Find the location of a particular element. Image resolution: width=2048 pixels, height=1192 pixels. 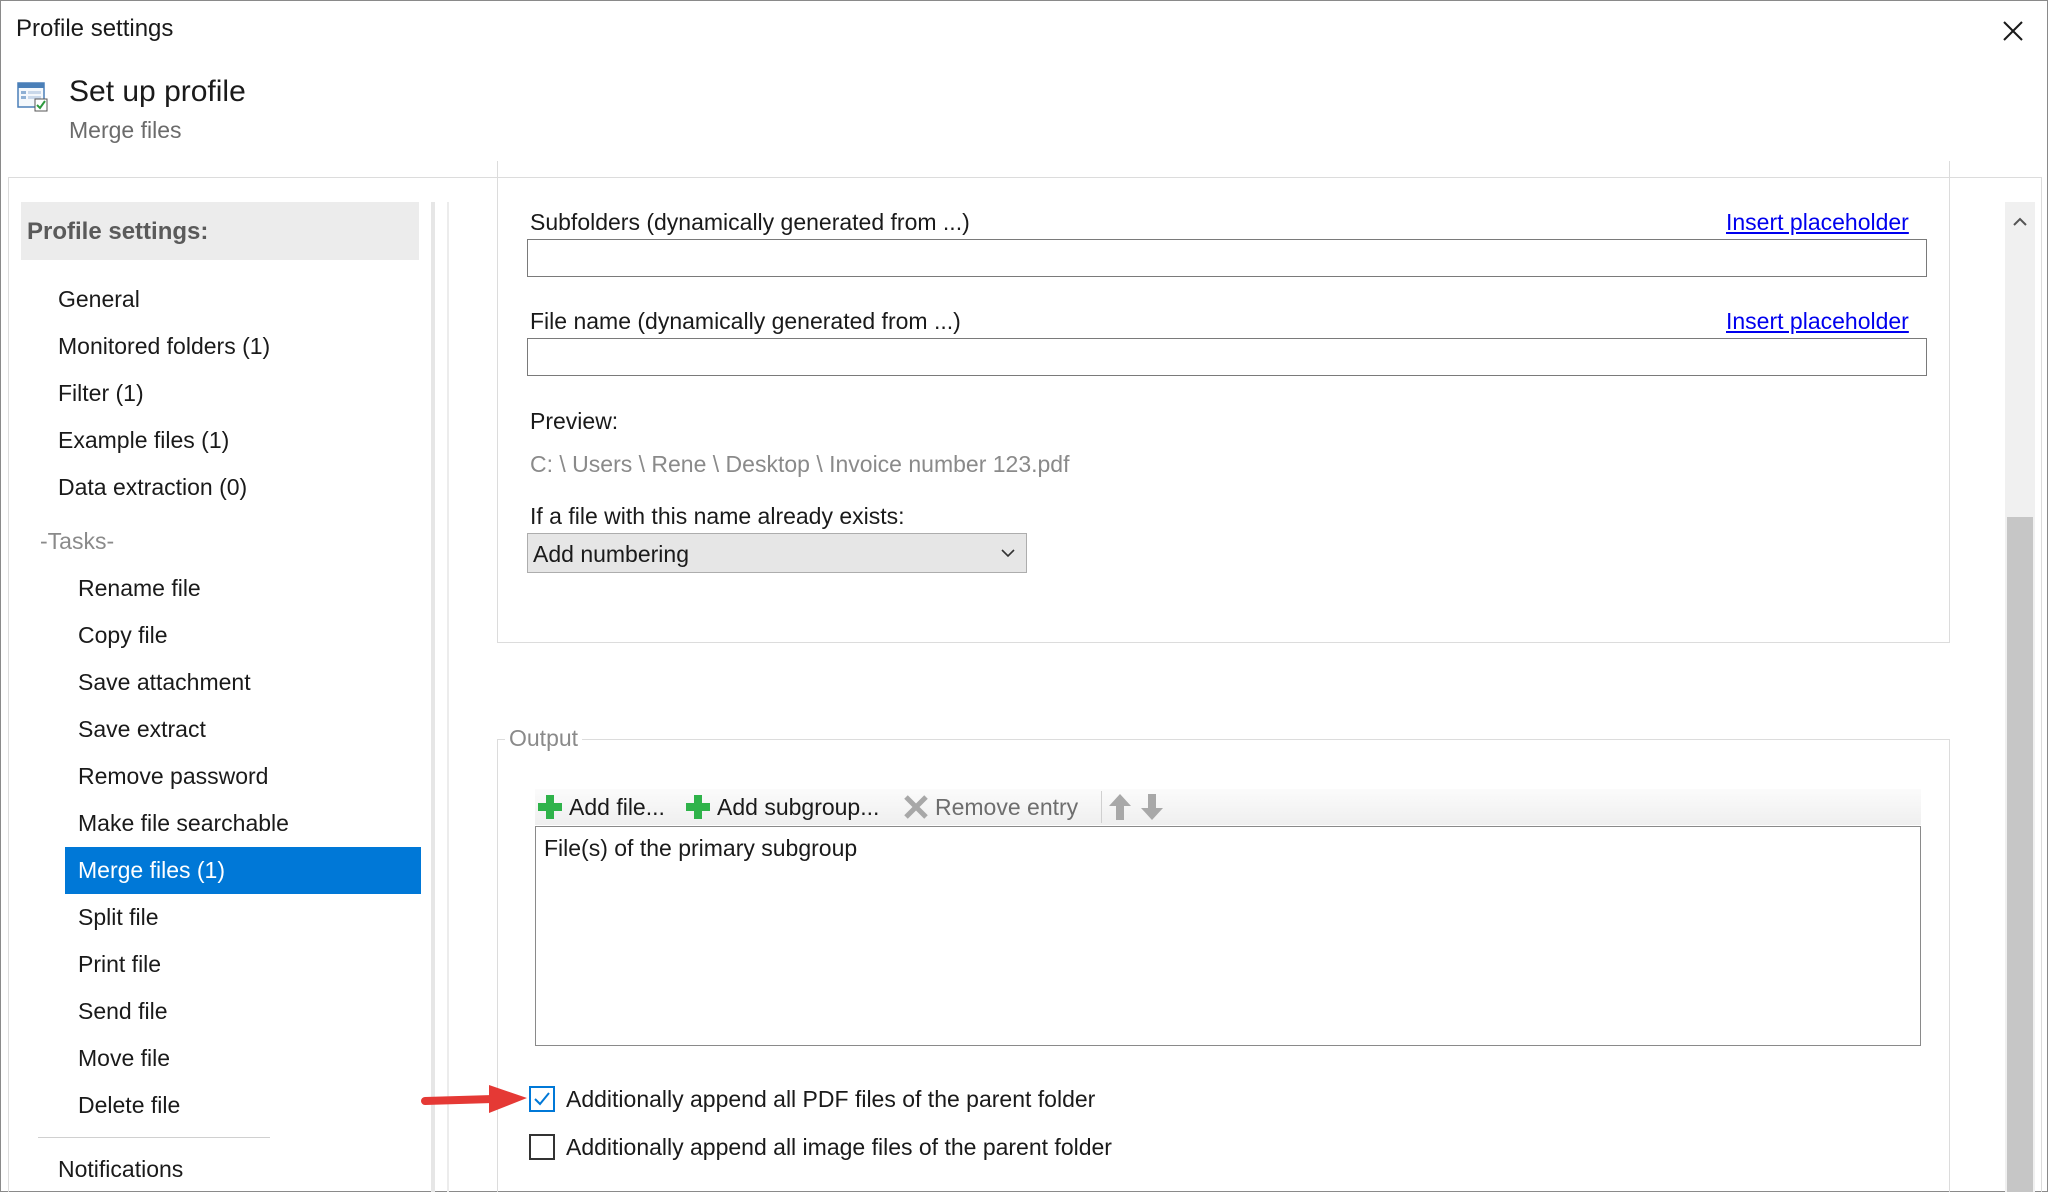

toolbar-separator is located at coordinates (1101, 807).